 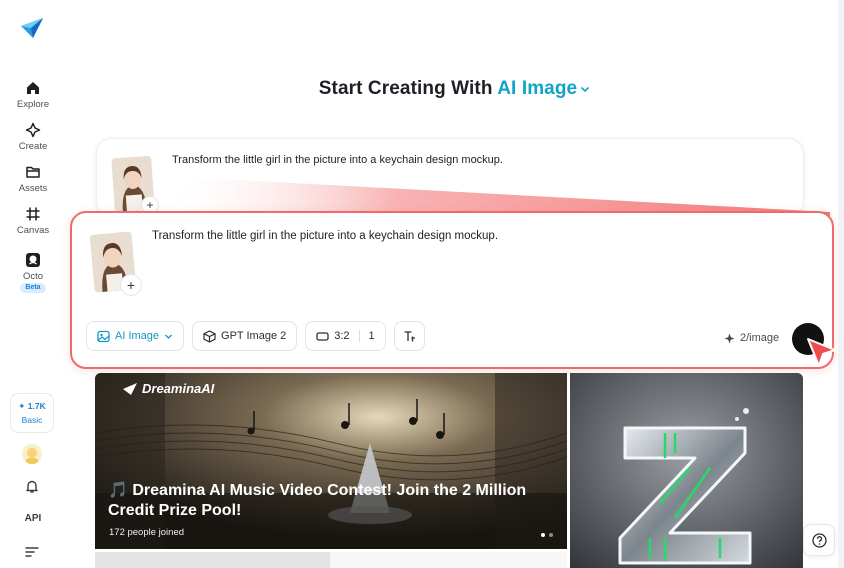 I want to click on participants-count: 172 people joined, so click(x=147, y=532).